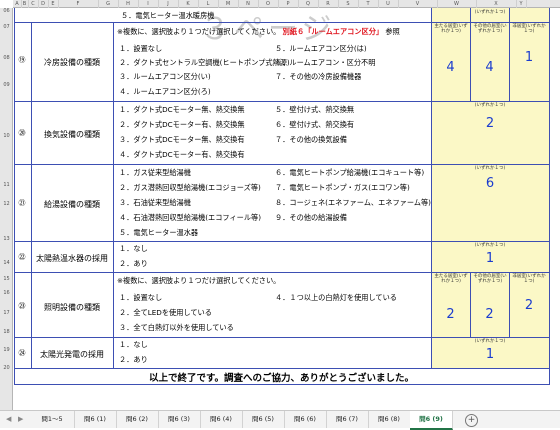  I want to click on row-header: 20, so click(6, 368).